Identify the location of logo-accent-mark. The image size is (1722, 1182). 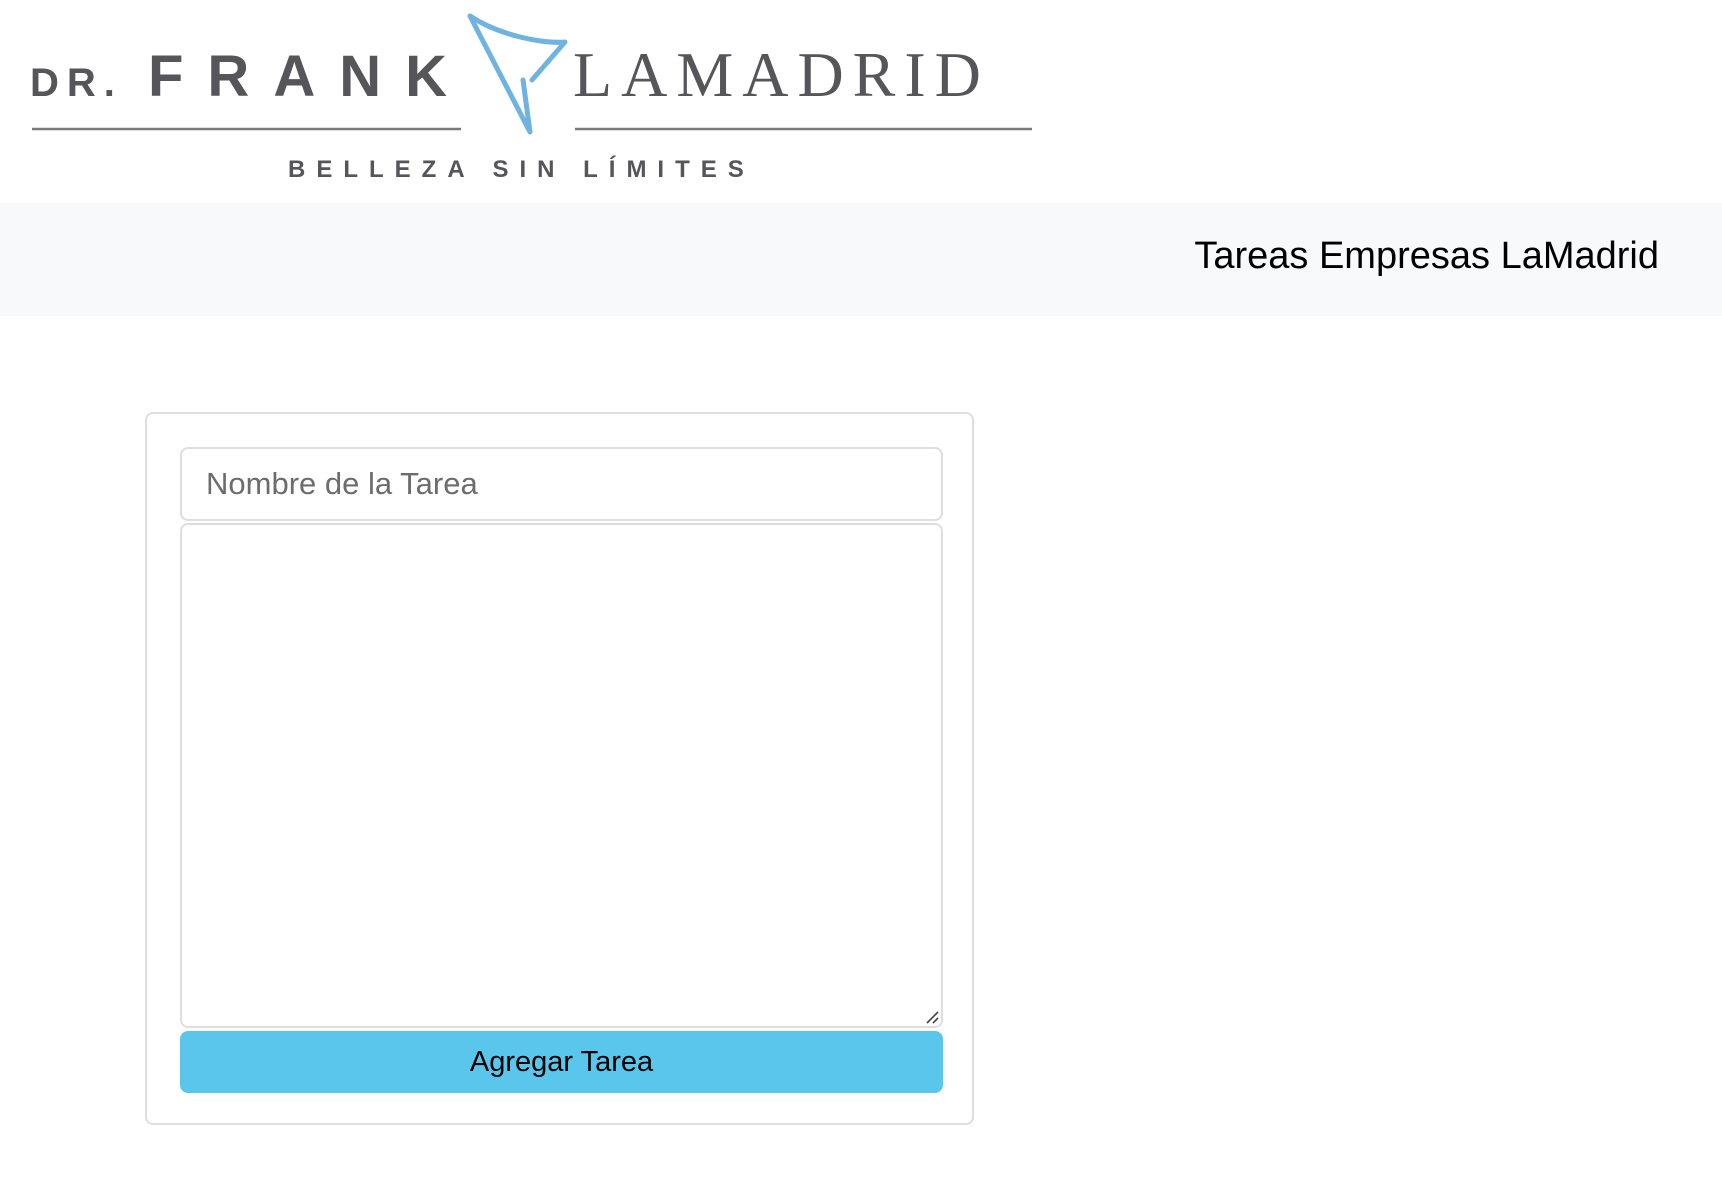
(517, 74).